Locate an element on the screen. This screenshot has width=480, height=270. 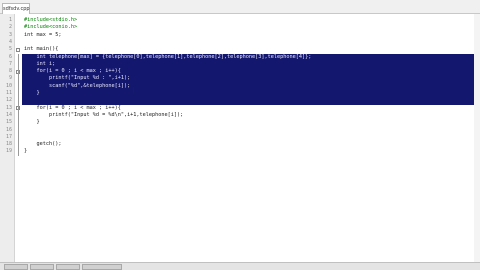
code-text: scanf("%d",&telephone[i]); is located at coordinates (77, 85).